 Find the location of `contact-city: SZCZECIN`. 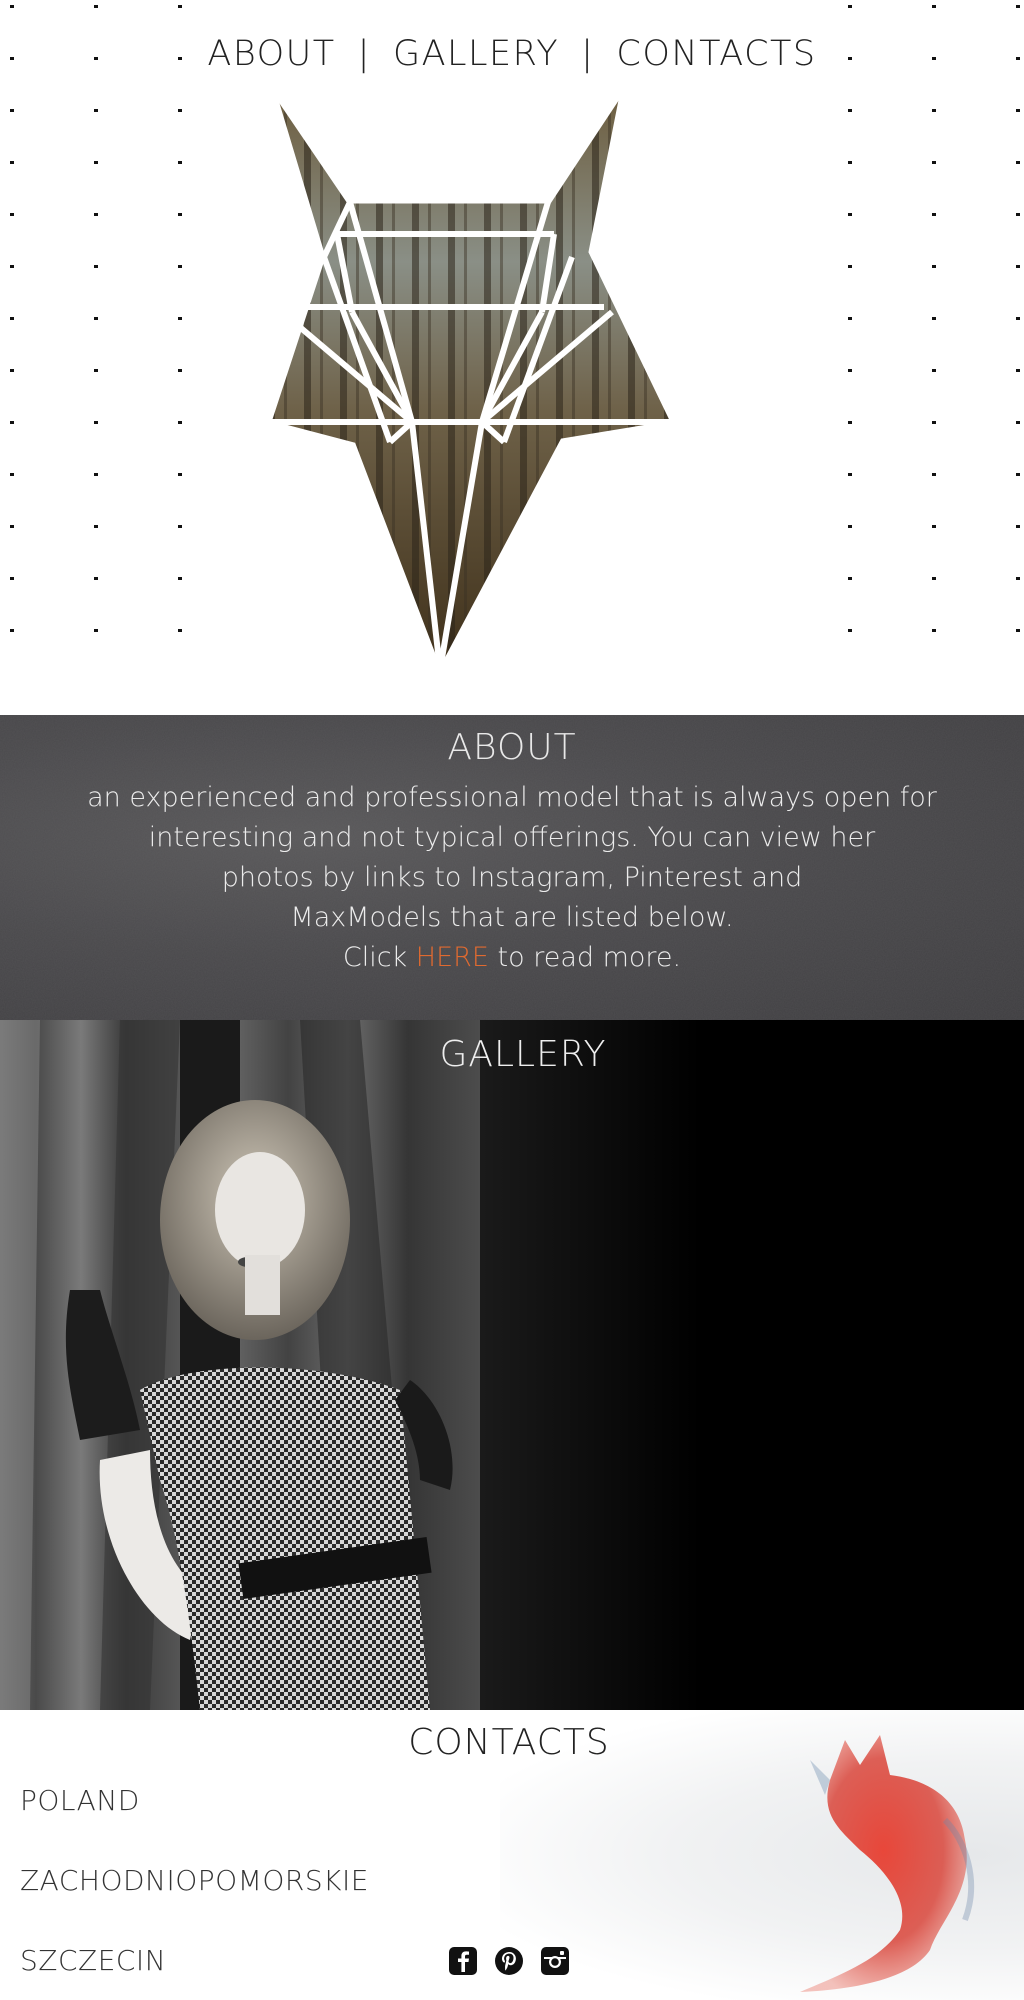

contact-city: SZCZECIN is located at coordinates (93, 1960).